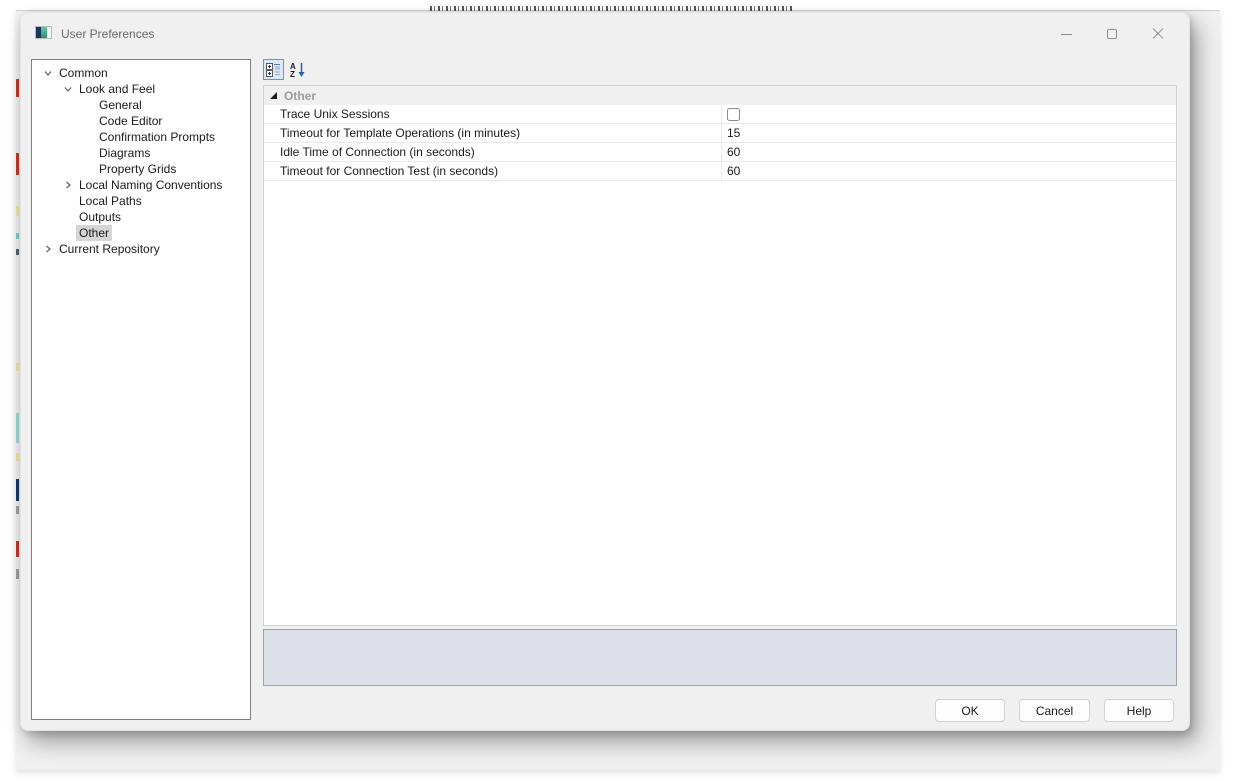 Image resolution: width=1236 pixels, height=781 pixels. Describe the element at coordinates (389, 171) in the screenshot. I see `property-label: Timeout for Connection Test (in seconds)` at that location.